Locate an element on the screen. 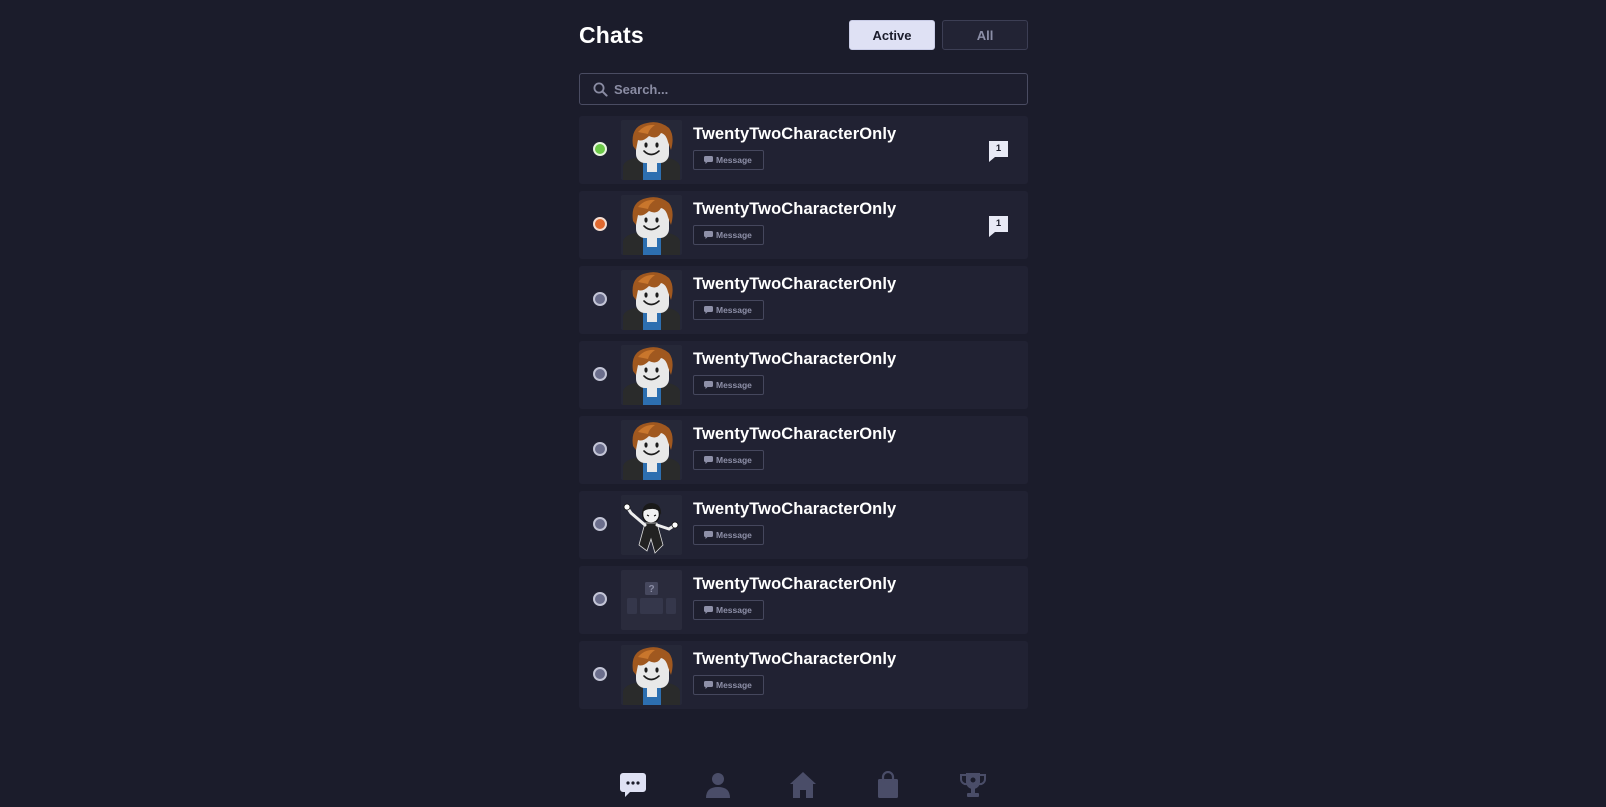 The width and height of the screenshot is (1606, 807). search-input is located at coordinates (814, 89).